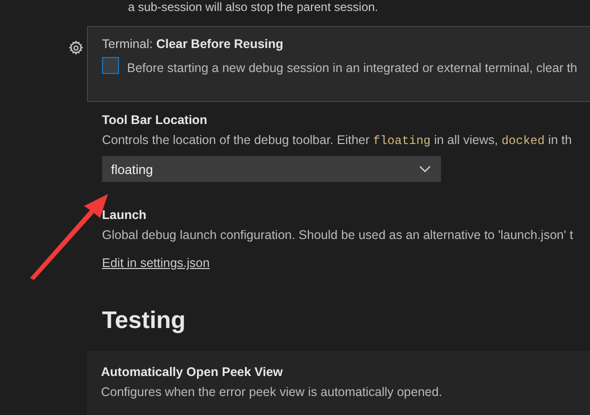  Describe the element at coordinates (337, 140) in the screenshot. I see `setting-description: Controls the location of the debug toolbar. Either floating in all views, docked in th` at that location.